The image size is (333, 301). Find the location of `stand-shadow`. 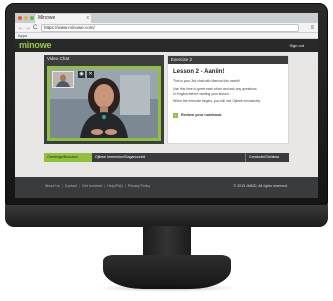

stand-shadow is located at coordinates (167, 288).